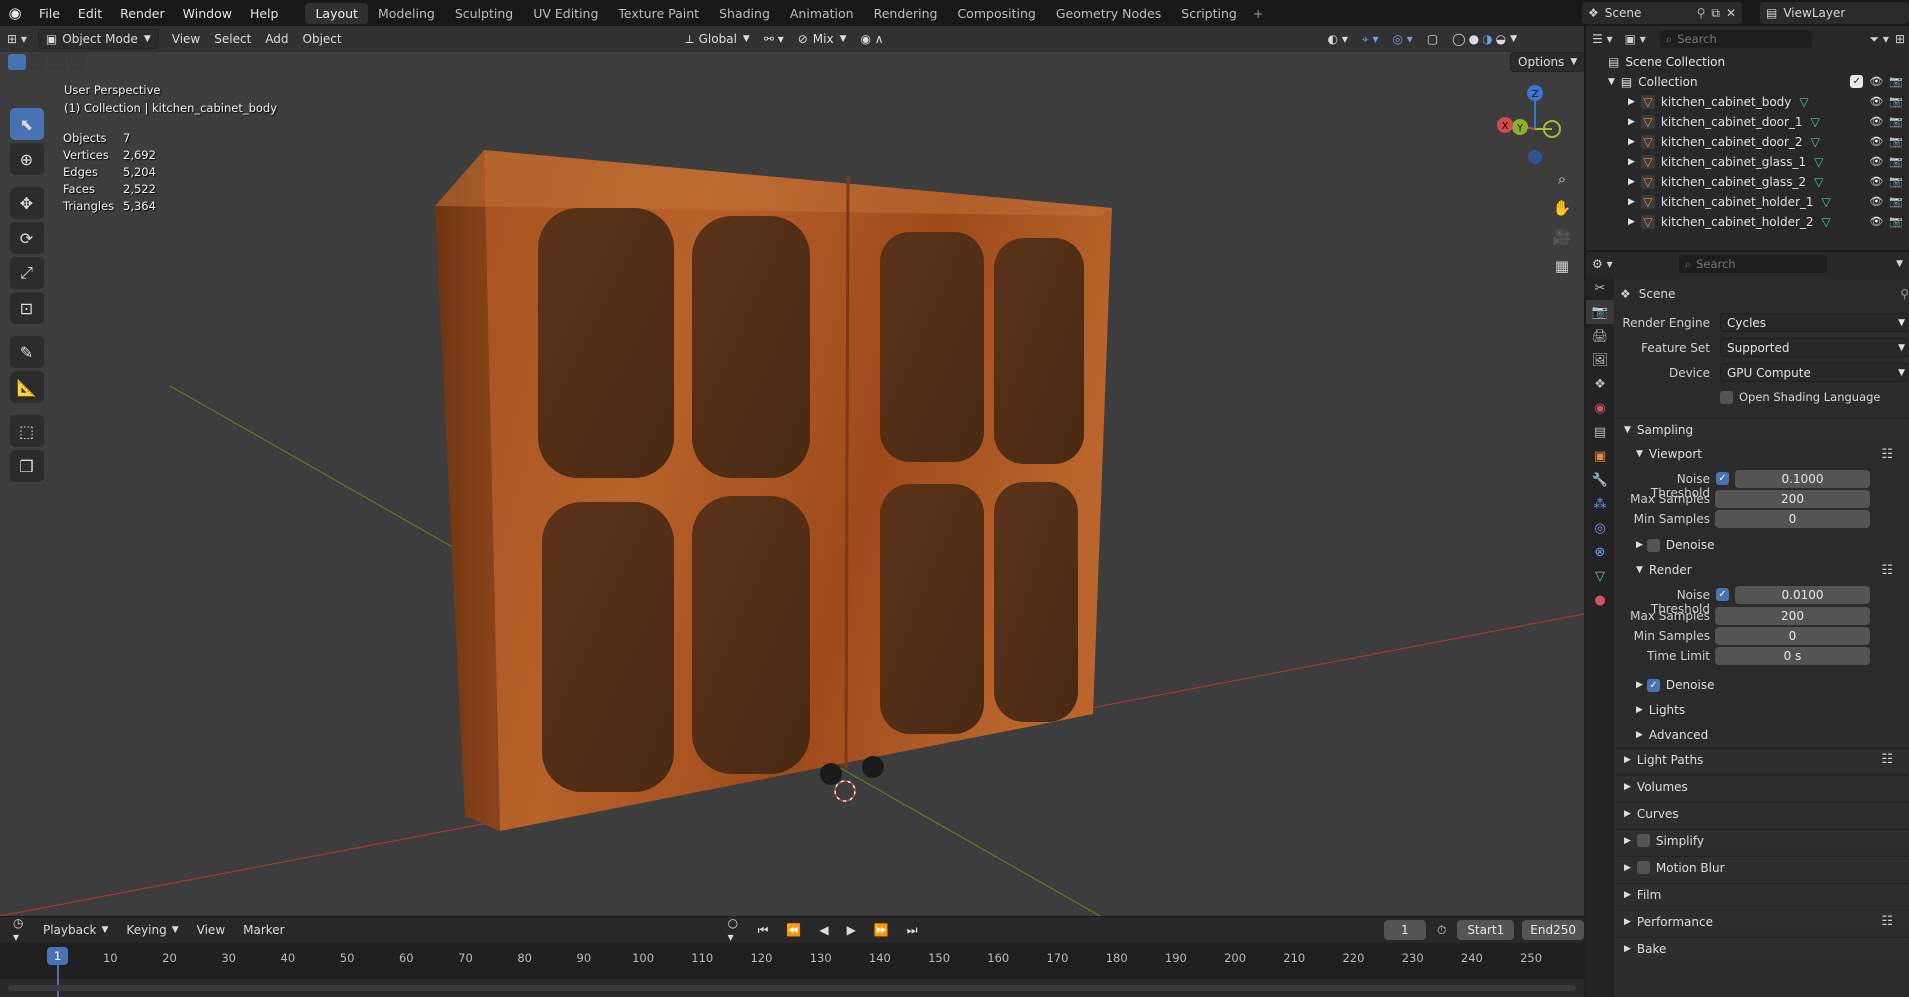 This screenshot has width=1909, height=997. What do you see at coordinates (1802, 595) in the screenshot?
I see `r-noise-threshold-field: 0.0100` at bounding box center [1802, 595].